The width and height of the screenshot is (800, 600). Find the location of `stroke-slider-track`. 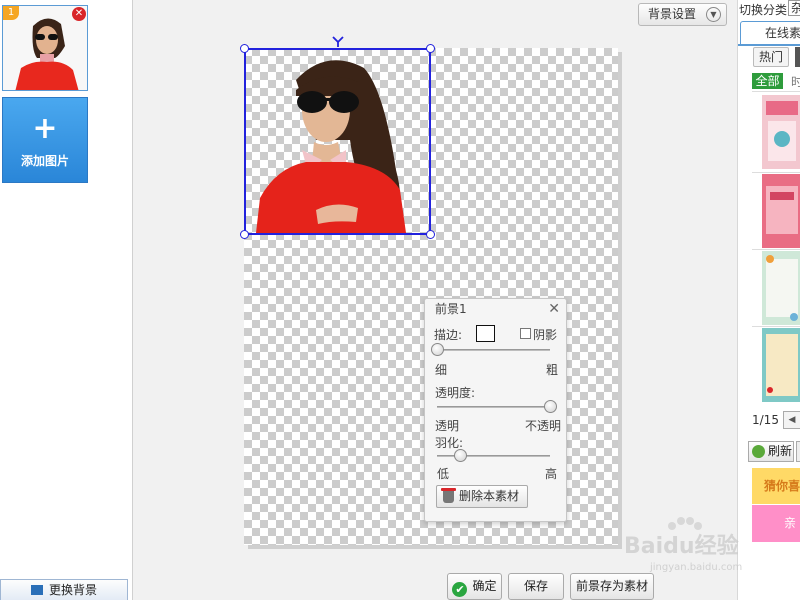

stroke-slider-track is located at coordinates (493, 350).